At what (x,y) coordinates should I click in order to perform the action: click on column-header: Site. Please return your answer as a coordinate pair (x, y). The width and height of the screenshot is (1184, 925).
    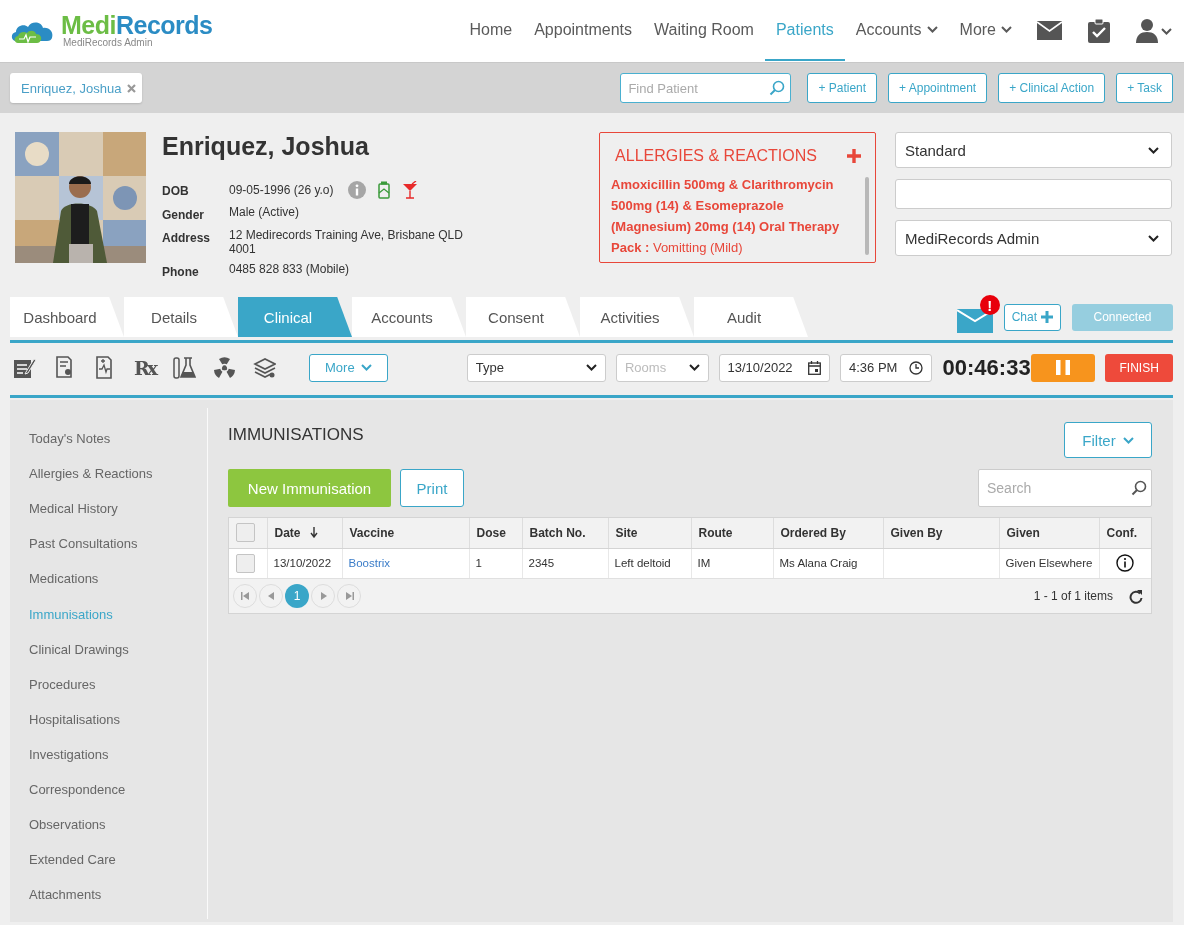
    Looking at the image, I should click on (626, 532).